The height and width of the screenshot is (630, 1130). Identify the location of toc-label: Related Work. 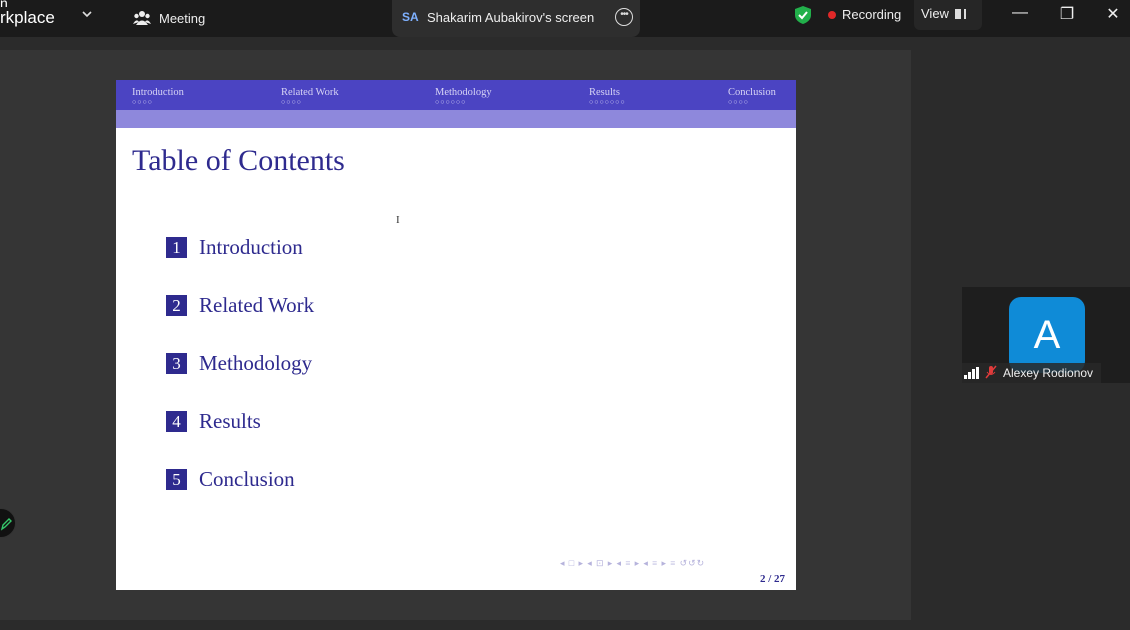
(257, 305).